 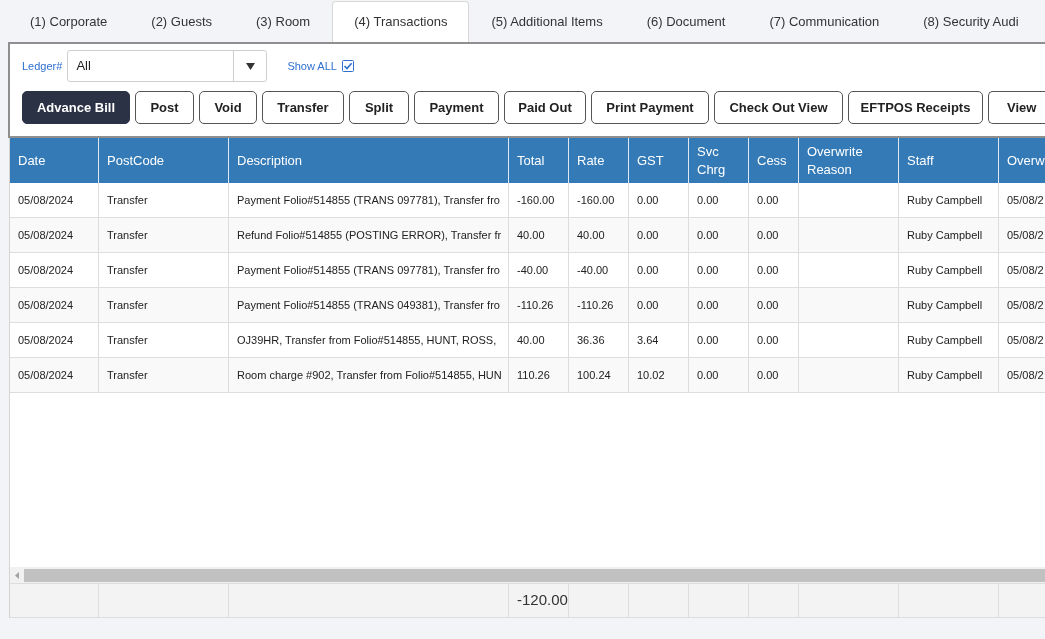 What do you see at coordinates (369, 305) in the screenshot?
I see `table-cell: Payment Folio#514855 (TRANS 049381), Transfer fro` at bounding box center [369, 305].